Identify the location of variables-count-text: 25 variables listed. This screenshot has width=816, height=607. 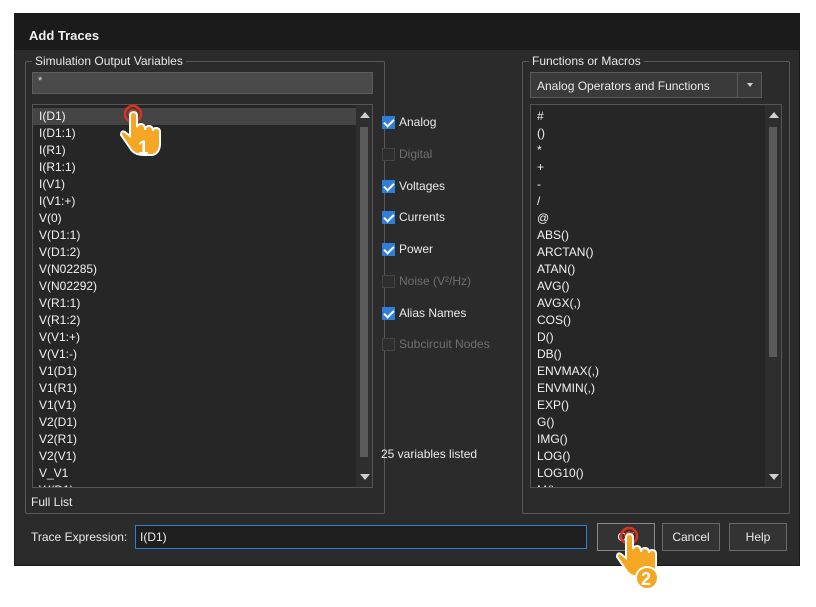
(429, 454).